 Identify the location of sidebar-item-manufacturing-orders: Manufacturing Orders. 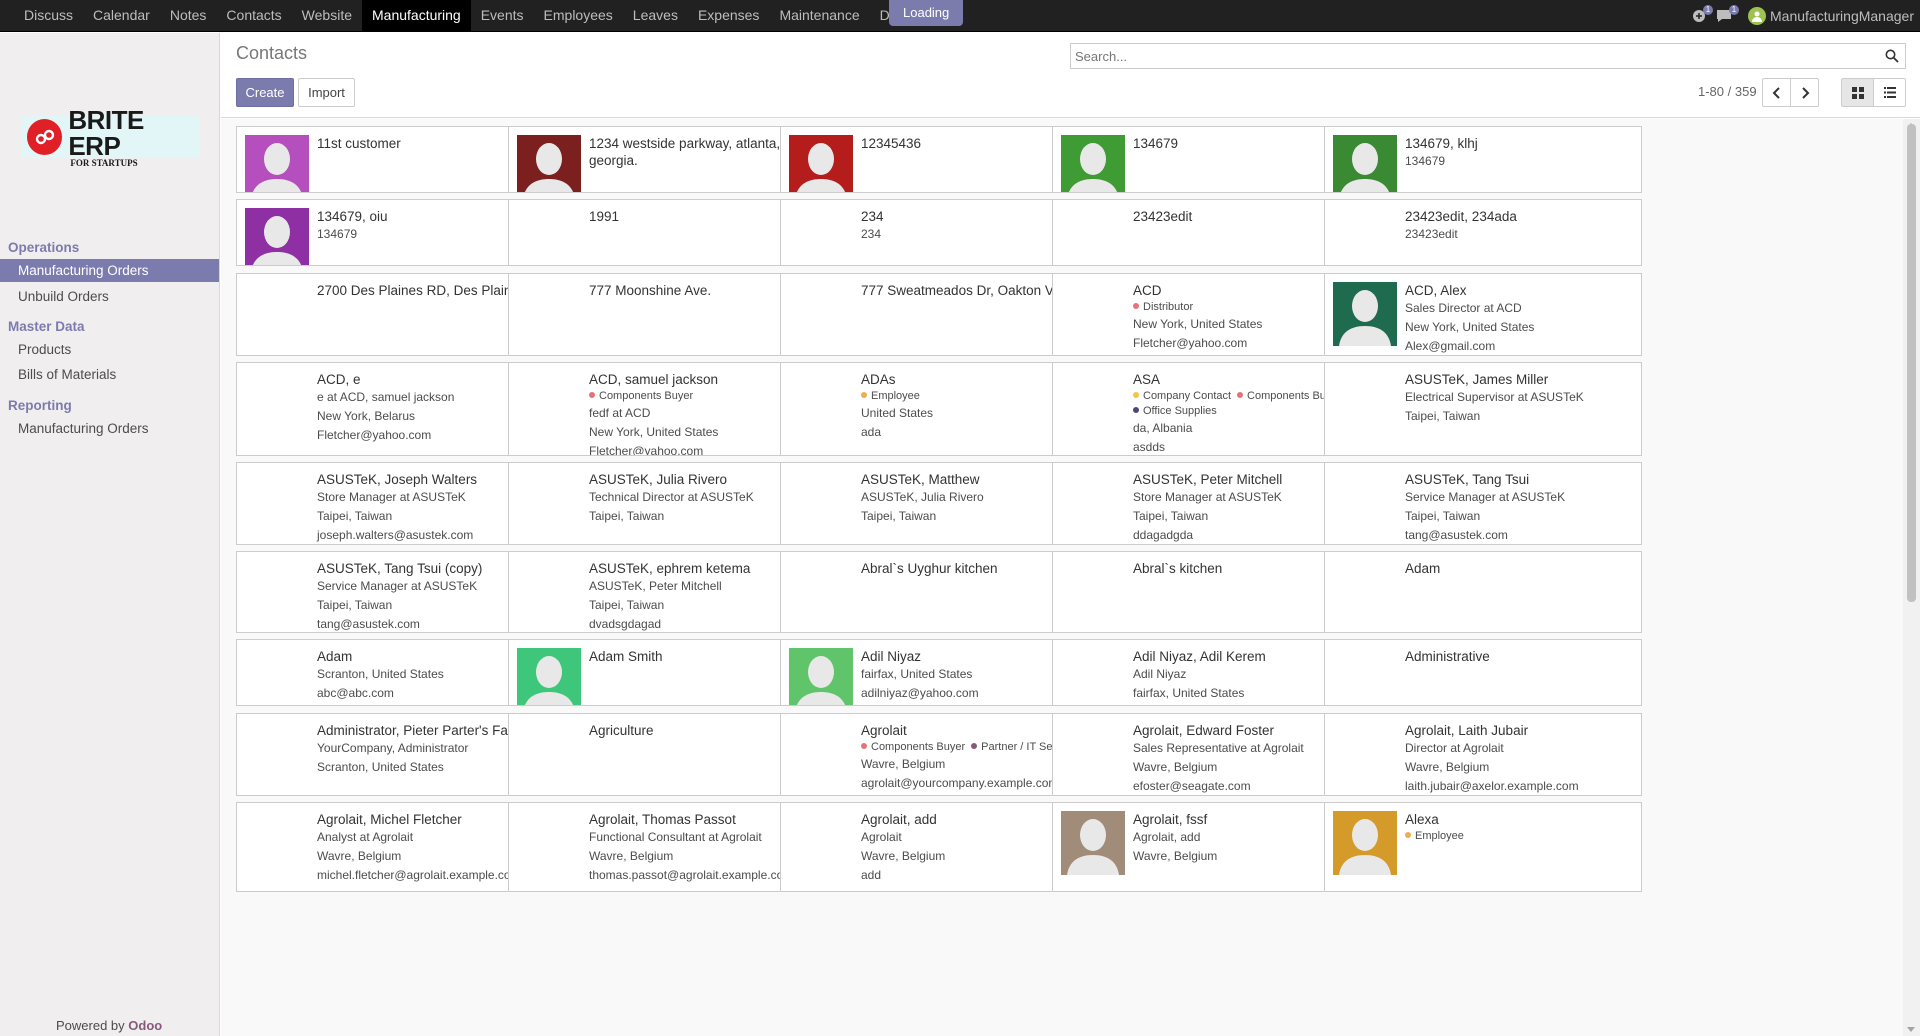
(109, 270).